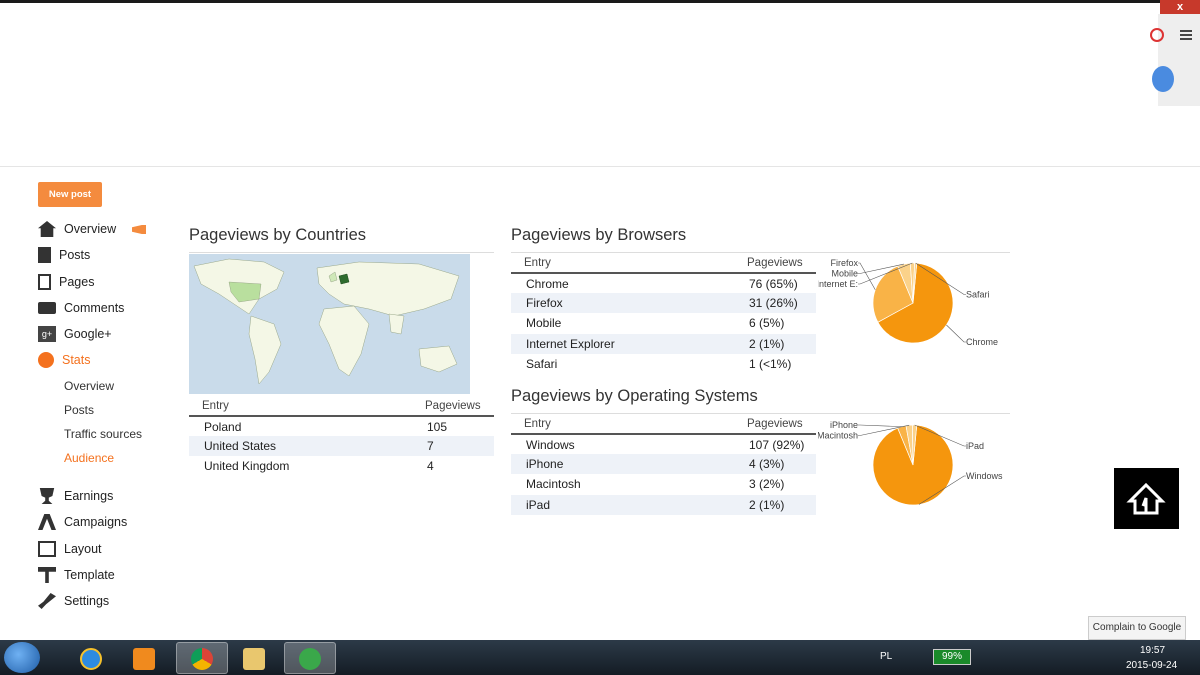 Image resolution: width=1200 pixels, height=675 pixels. What do you see at coordinates (550, 444) in the screenshot?
I see `cell-entry: Windows` at bounding box center [550, 444].